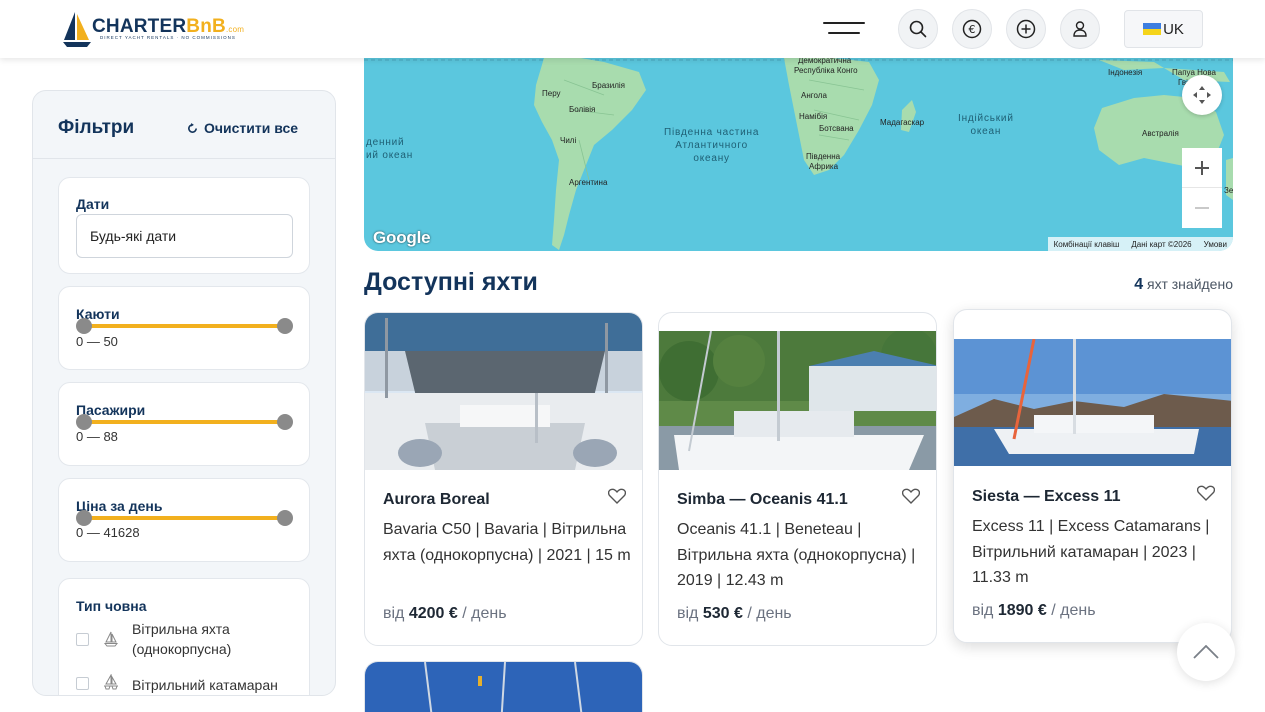 The image size is (1265, 712). I want to click on google-logo: Google, so click(402, 237).